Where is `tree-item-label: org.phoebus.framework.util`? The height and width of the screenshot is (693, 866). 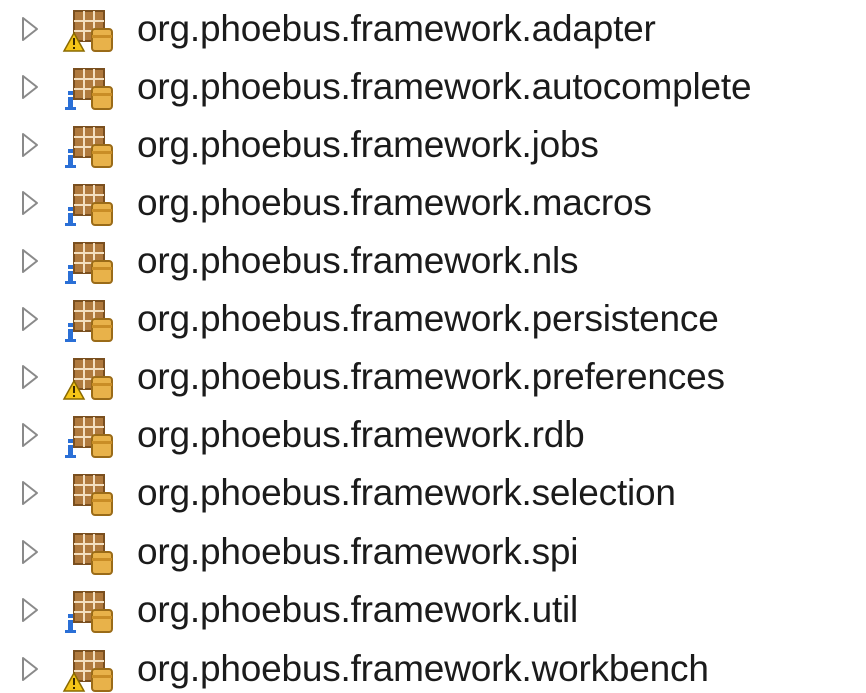
tree-item-label: org.phoebus.framework.util is located at coordinates (358, 609).